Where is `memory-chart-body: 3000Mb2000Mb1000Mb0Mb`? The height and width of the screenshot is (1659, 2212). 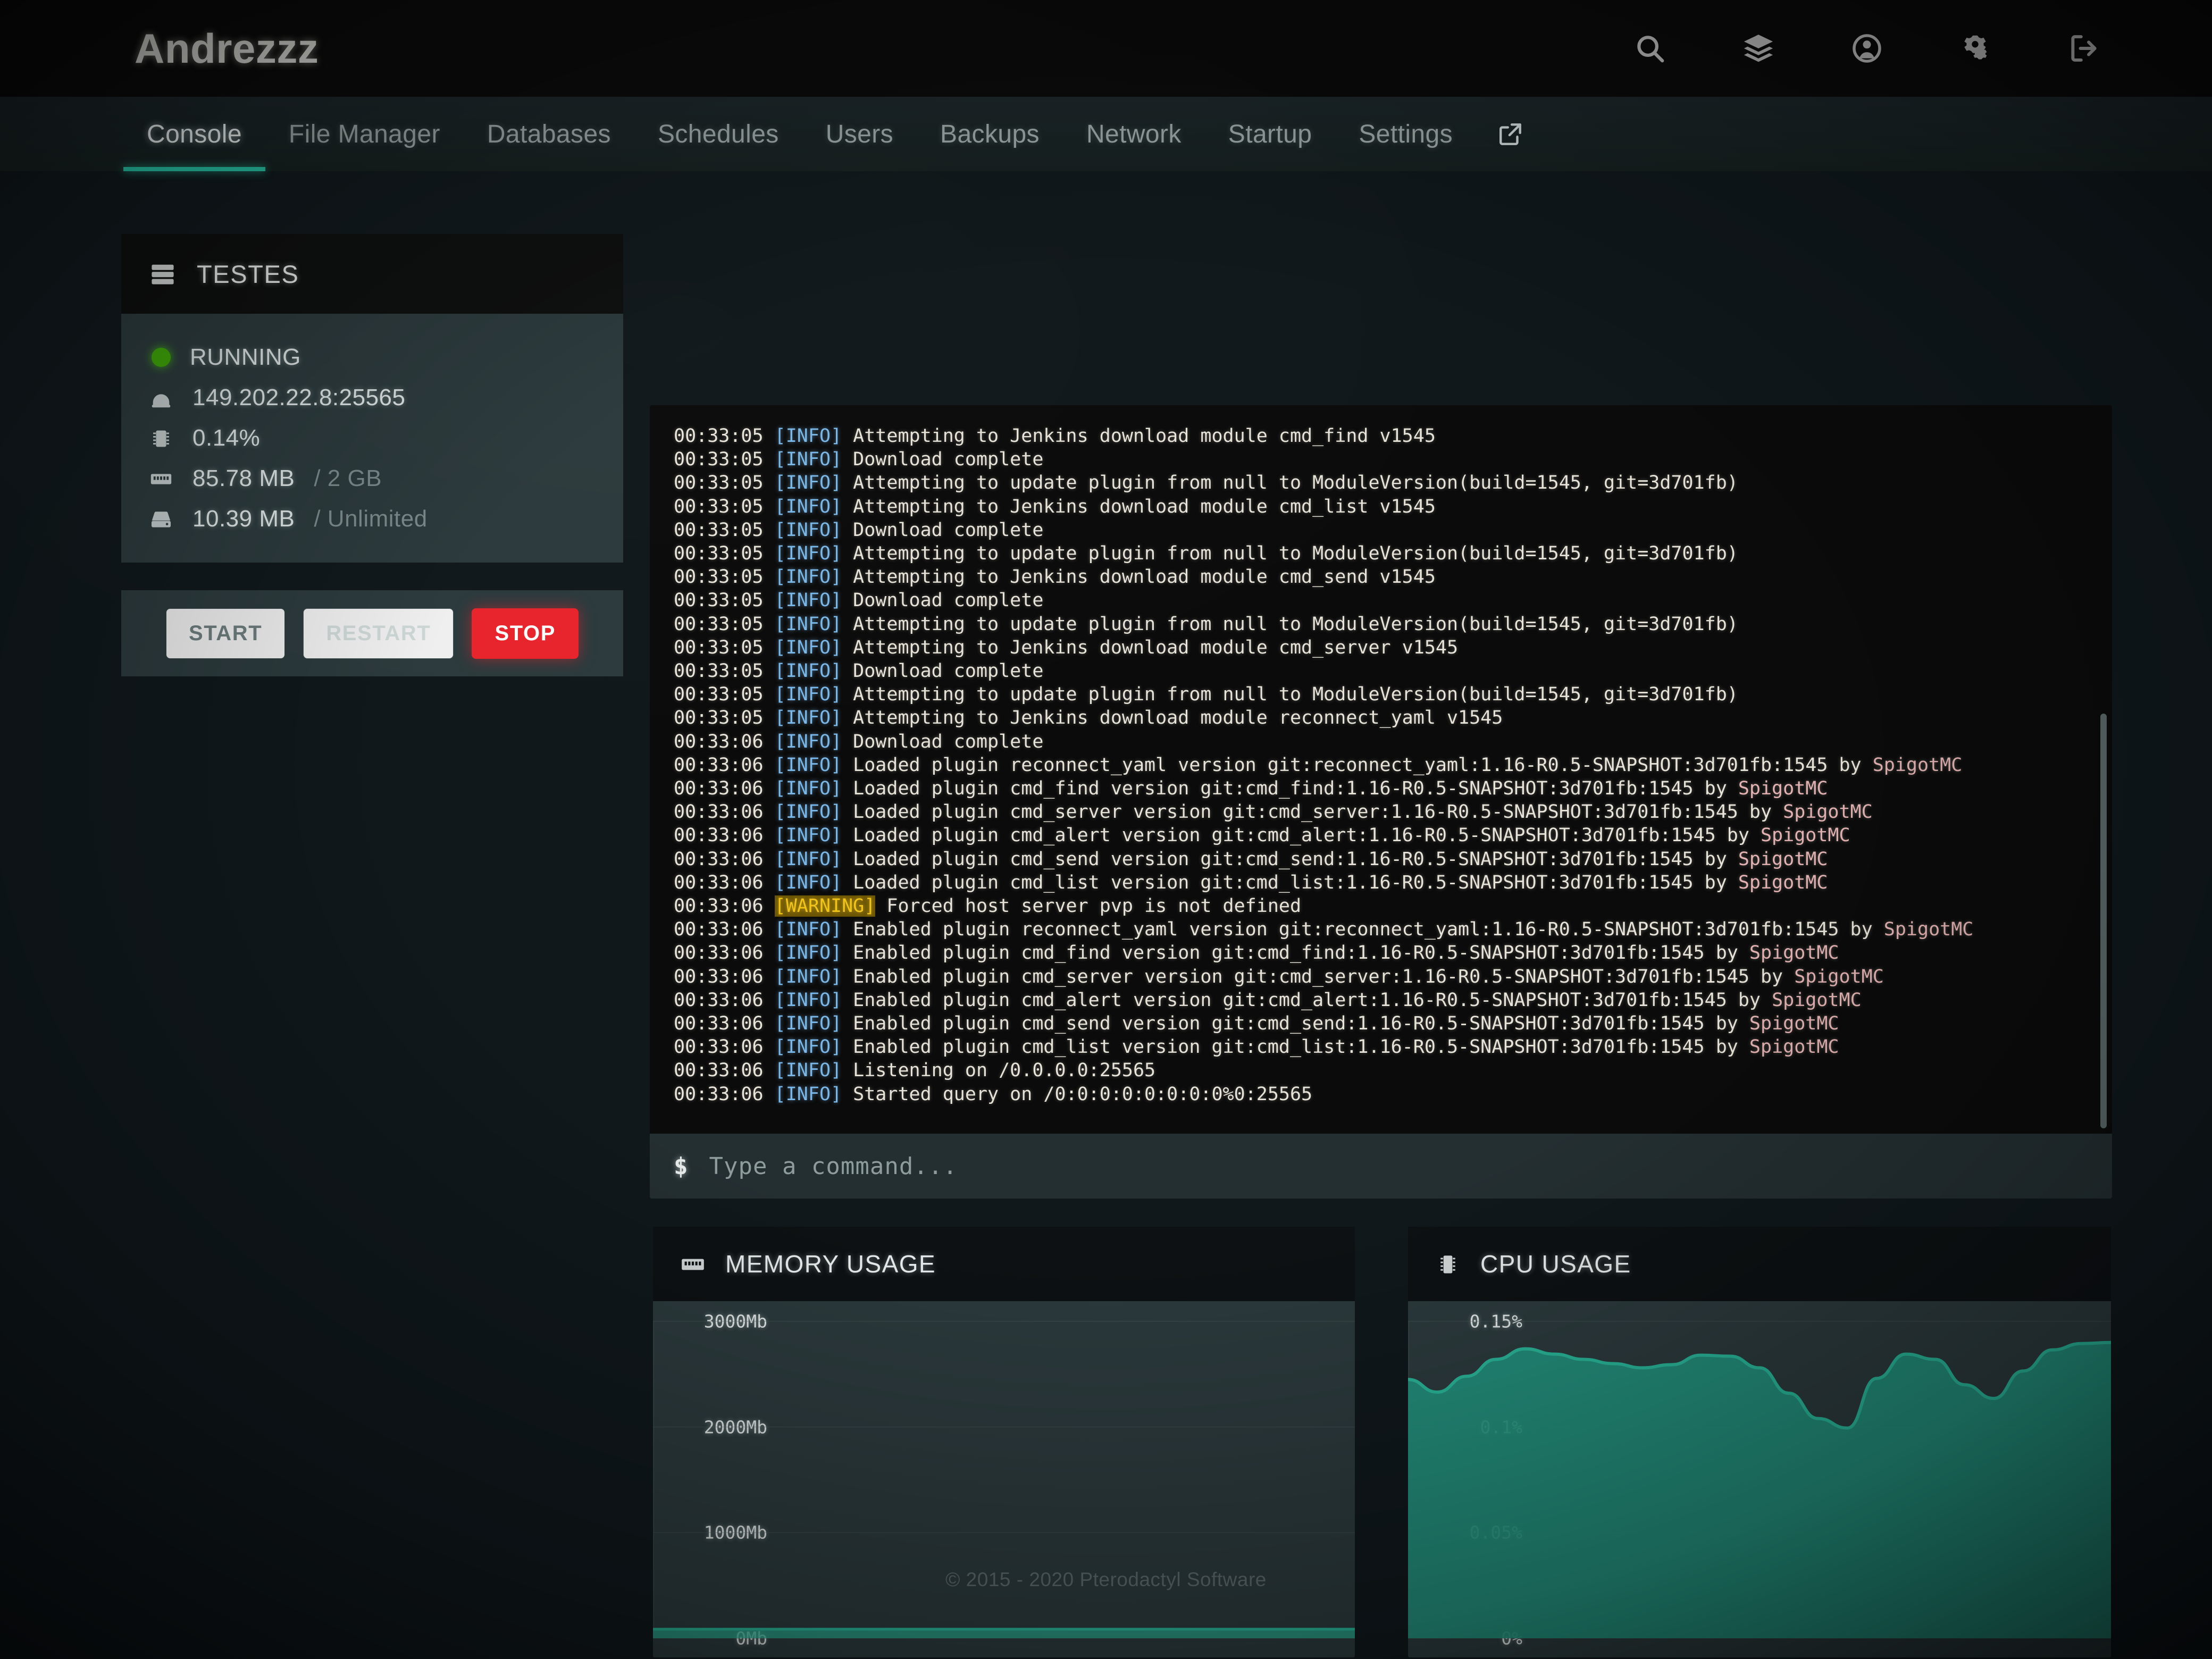
memory-chart-body: 3000Mb2000Mb1000Mb0Mb is located at coordinates (1004, 1479).